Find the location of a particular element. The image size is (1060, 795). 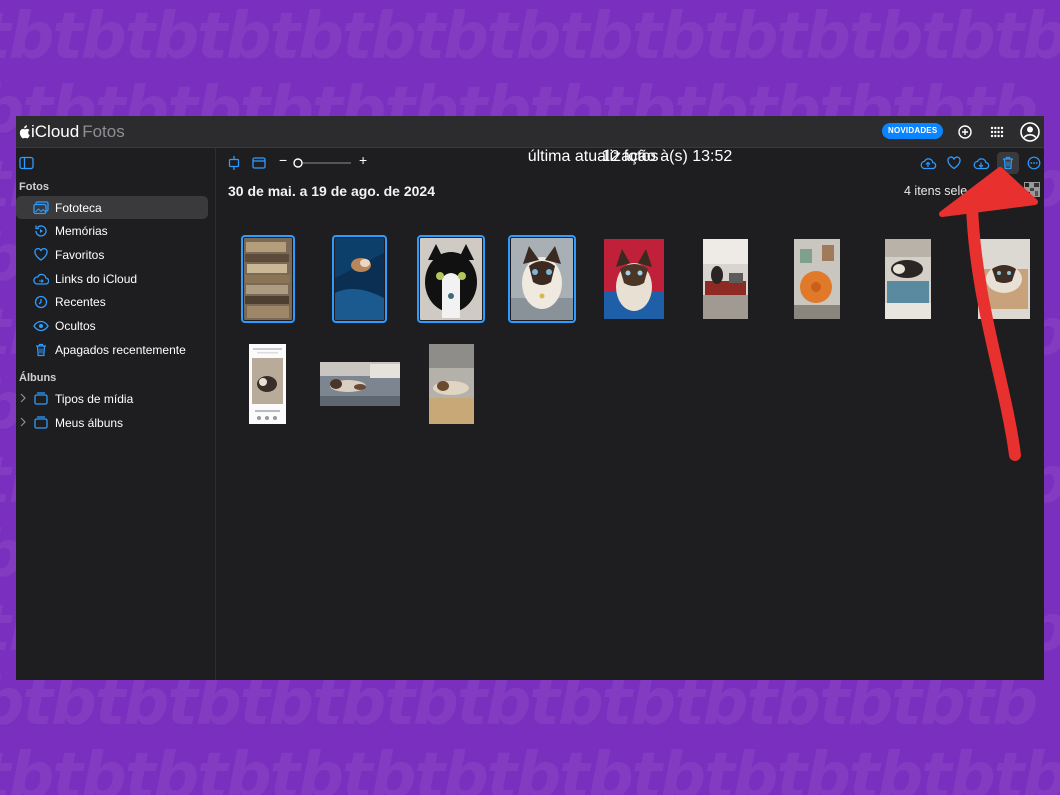

sidebar-item-meus-albuns: Meus álbuns is located at coordinates (112, 422).